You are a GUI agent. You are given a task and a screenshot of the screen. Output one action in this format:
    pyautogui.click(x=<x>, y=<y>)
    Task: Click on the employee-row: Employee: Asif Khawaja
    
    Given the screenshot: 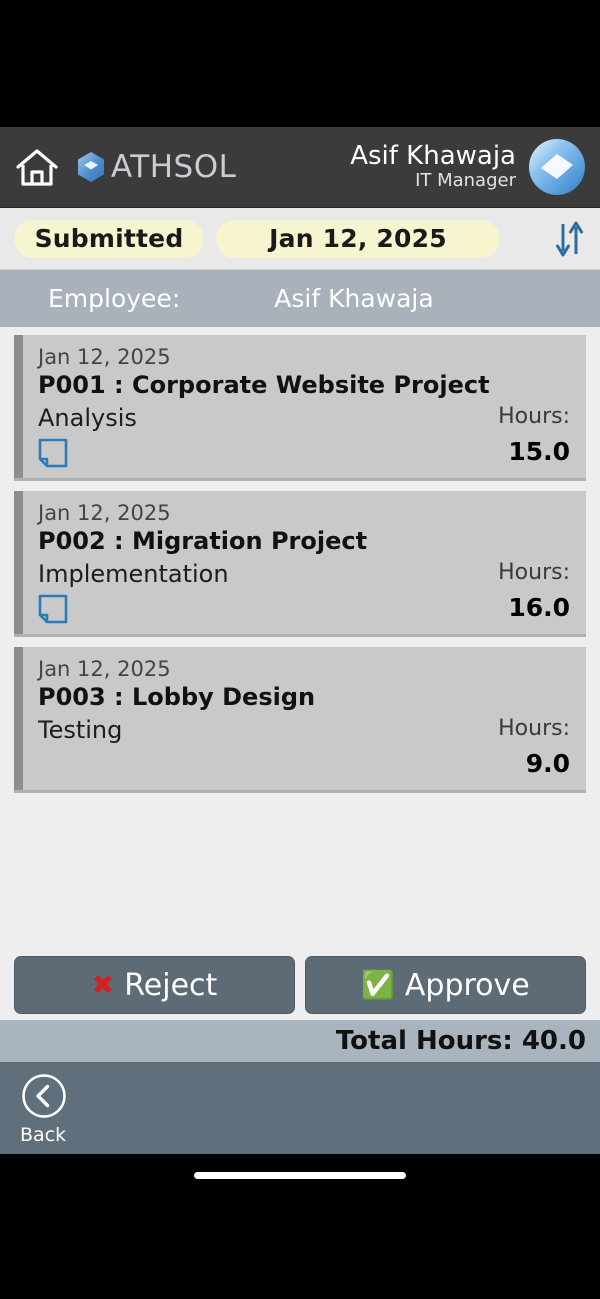 What is the action you would take?
    pyautogui.click(x=300, y=298)
    